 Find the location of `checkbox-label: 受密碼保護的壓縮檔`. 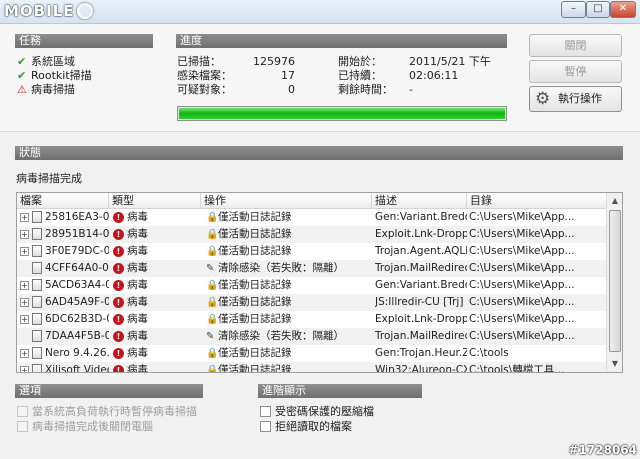

checkbox-label: 受密碼保護的壓縮檔 is located at coordinates (324, 411).